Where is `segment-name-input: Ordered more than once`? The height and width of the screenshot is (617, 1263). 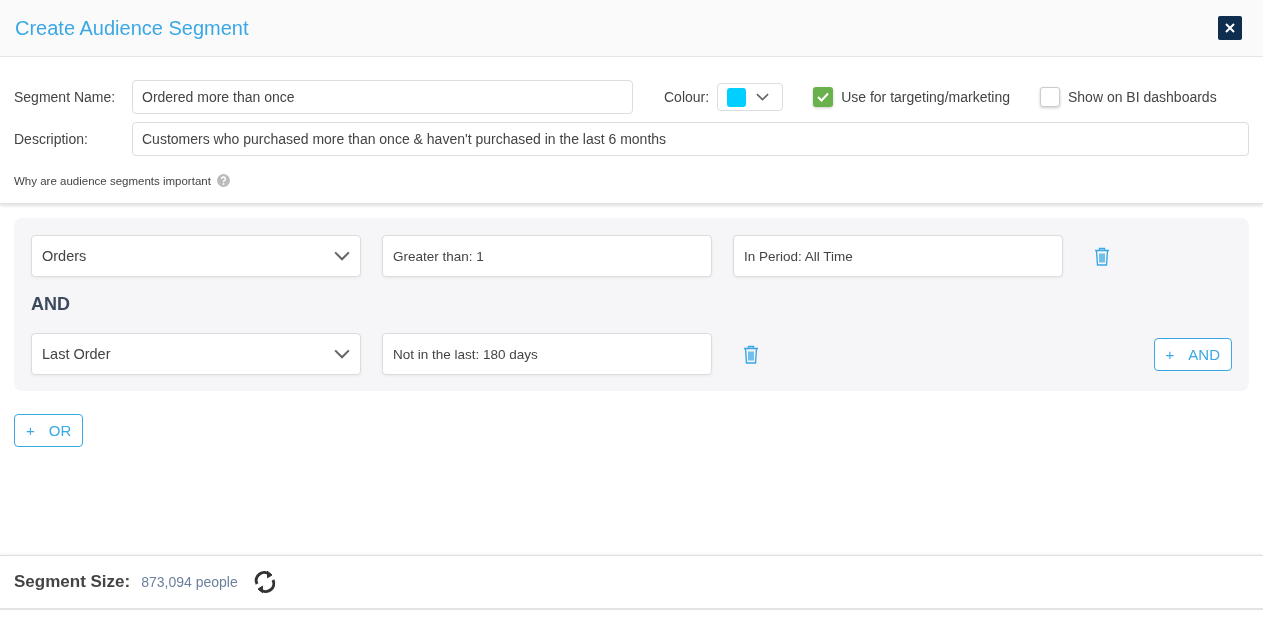 segment-name-input: Ordered more than once is located at coordinates (382, 97).